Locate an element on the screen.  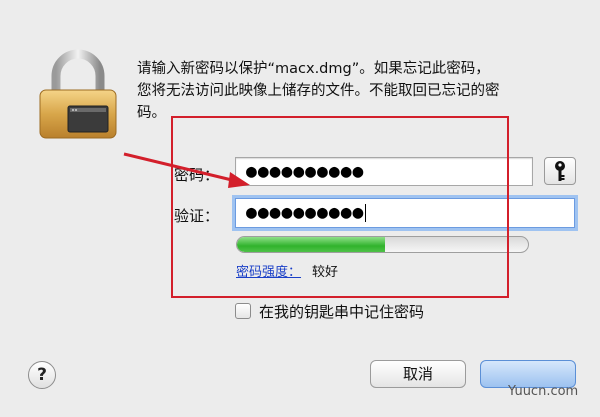
key-icon is located at coordinates (560, 171).